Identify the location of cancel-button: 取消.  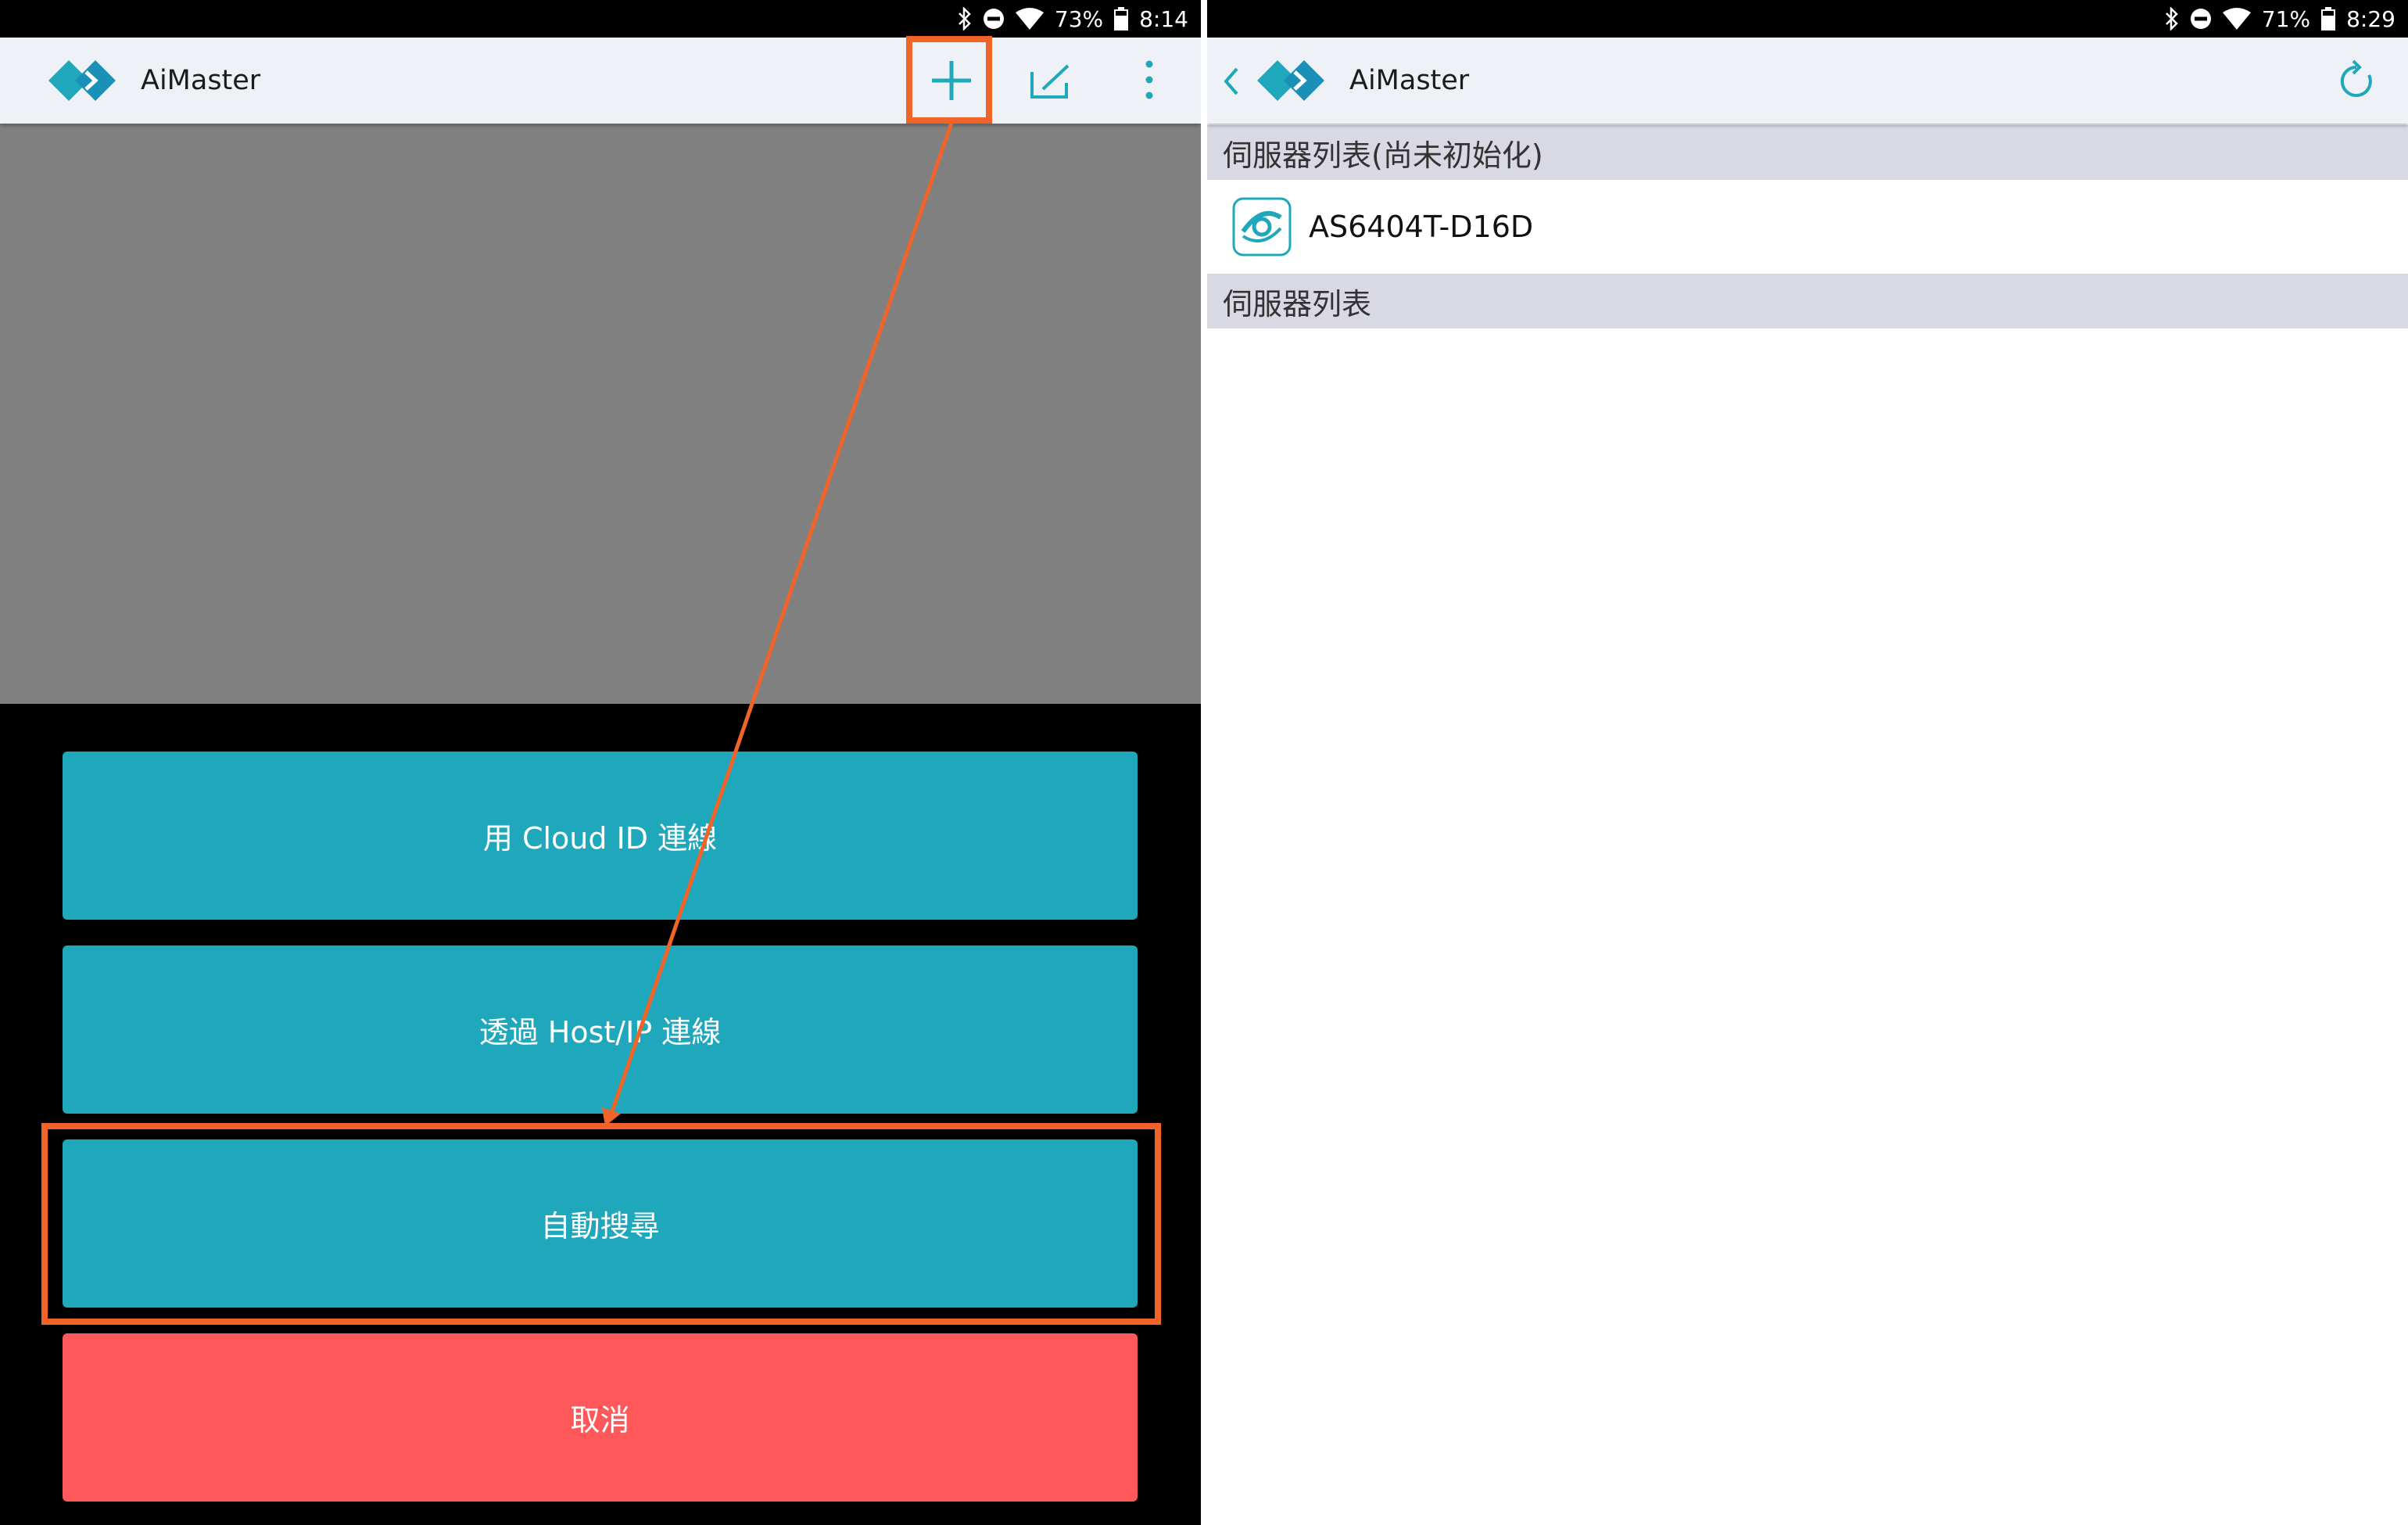
(600, 1418).